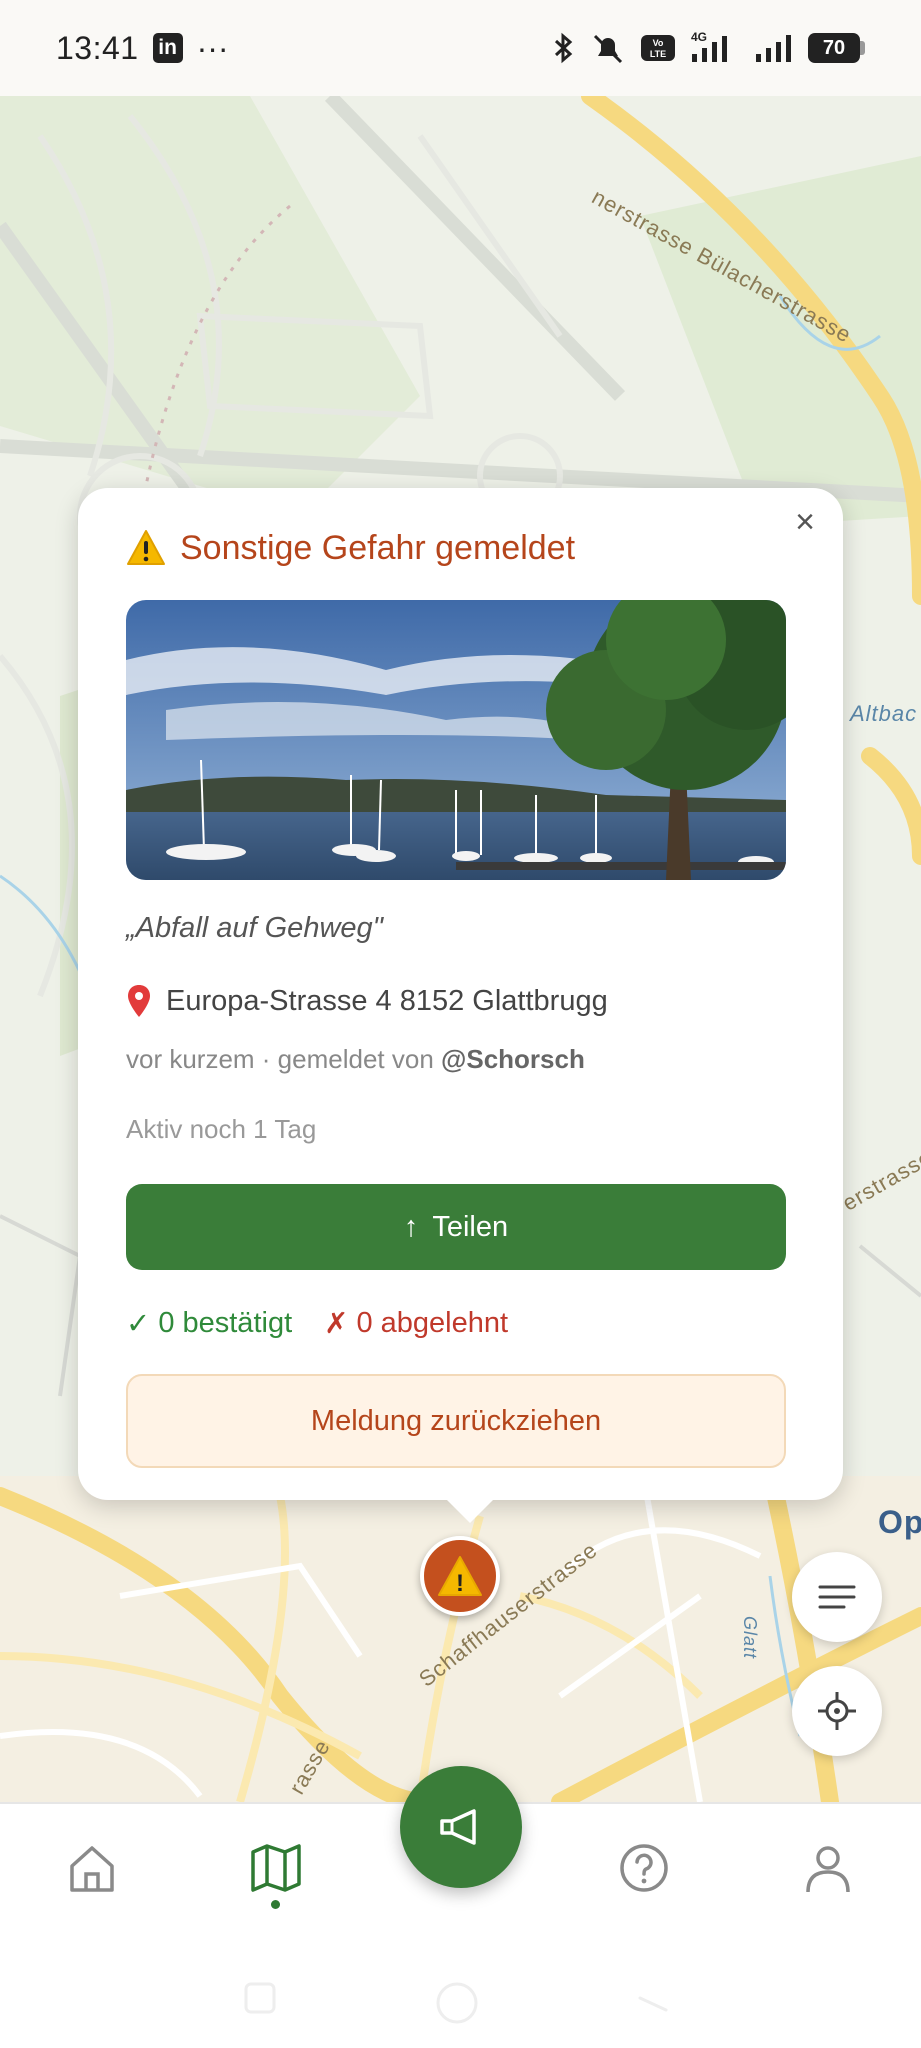 Image resolution: width=921 pixels, height=2048 pixels. I want to click on svg-text: Vo, so click(658, 43).